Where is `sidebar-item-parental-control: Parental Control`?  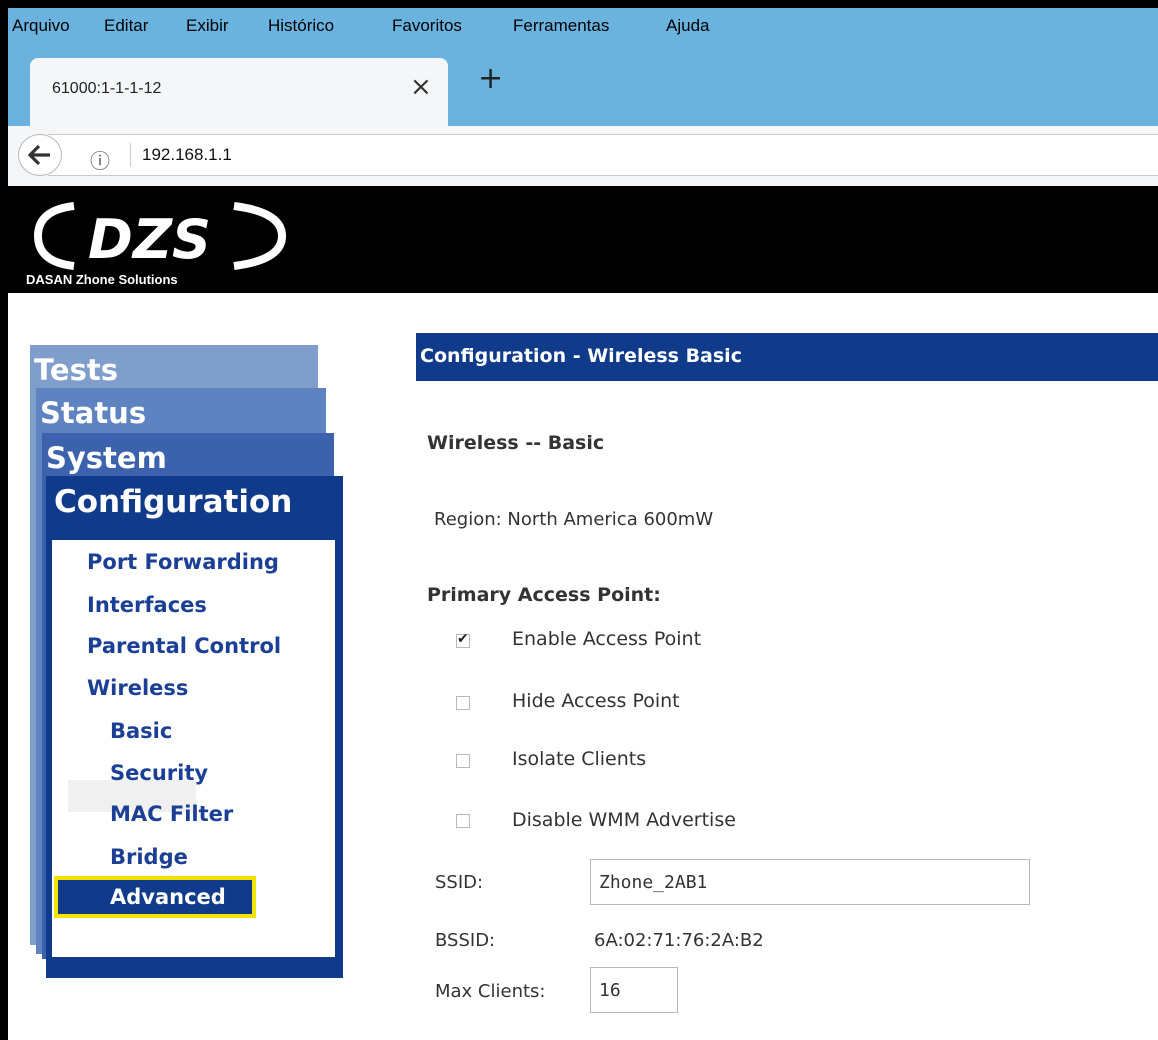
sidebar-item-parental-control: Parental Control is located at coordinates (184, 646).